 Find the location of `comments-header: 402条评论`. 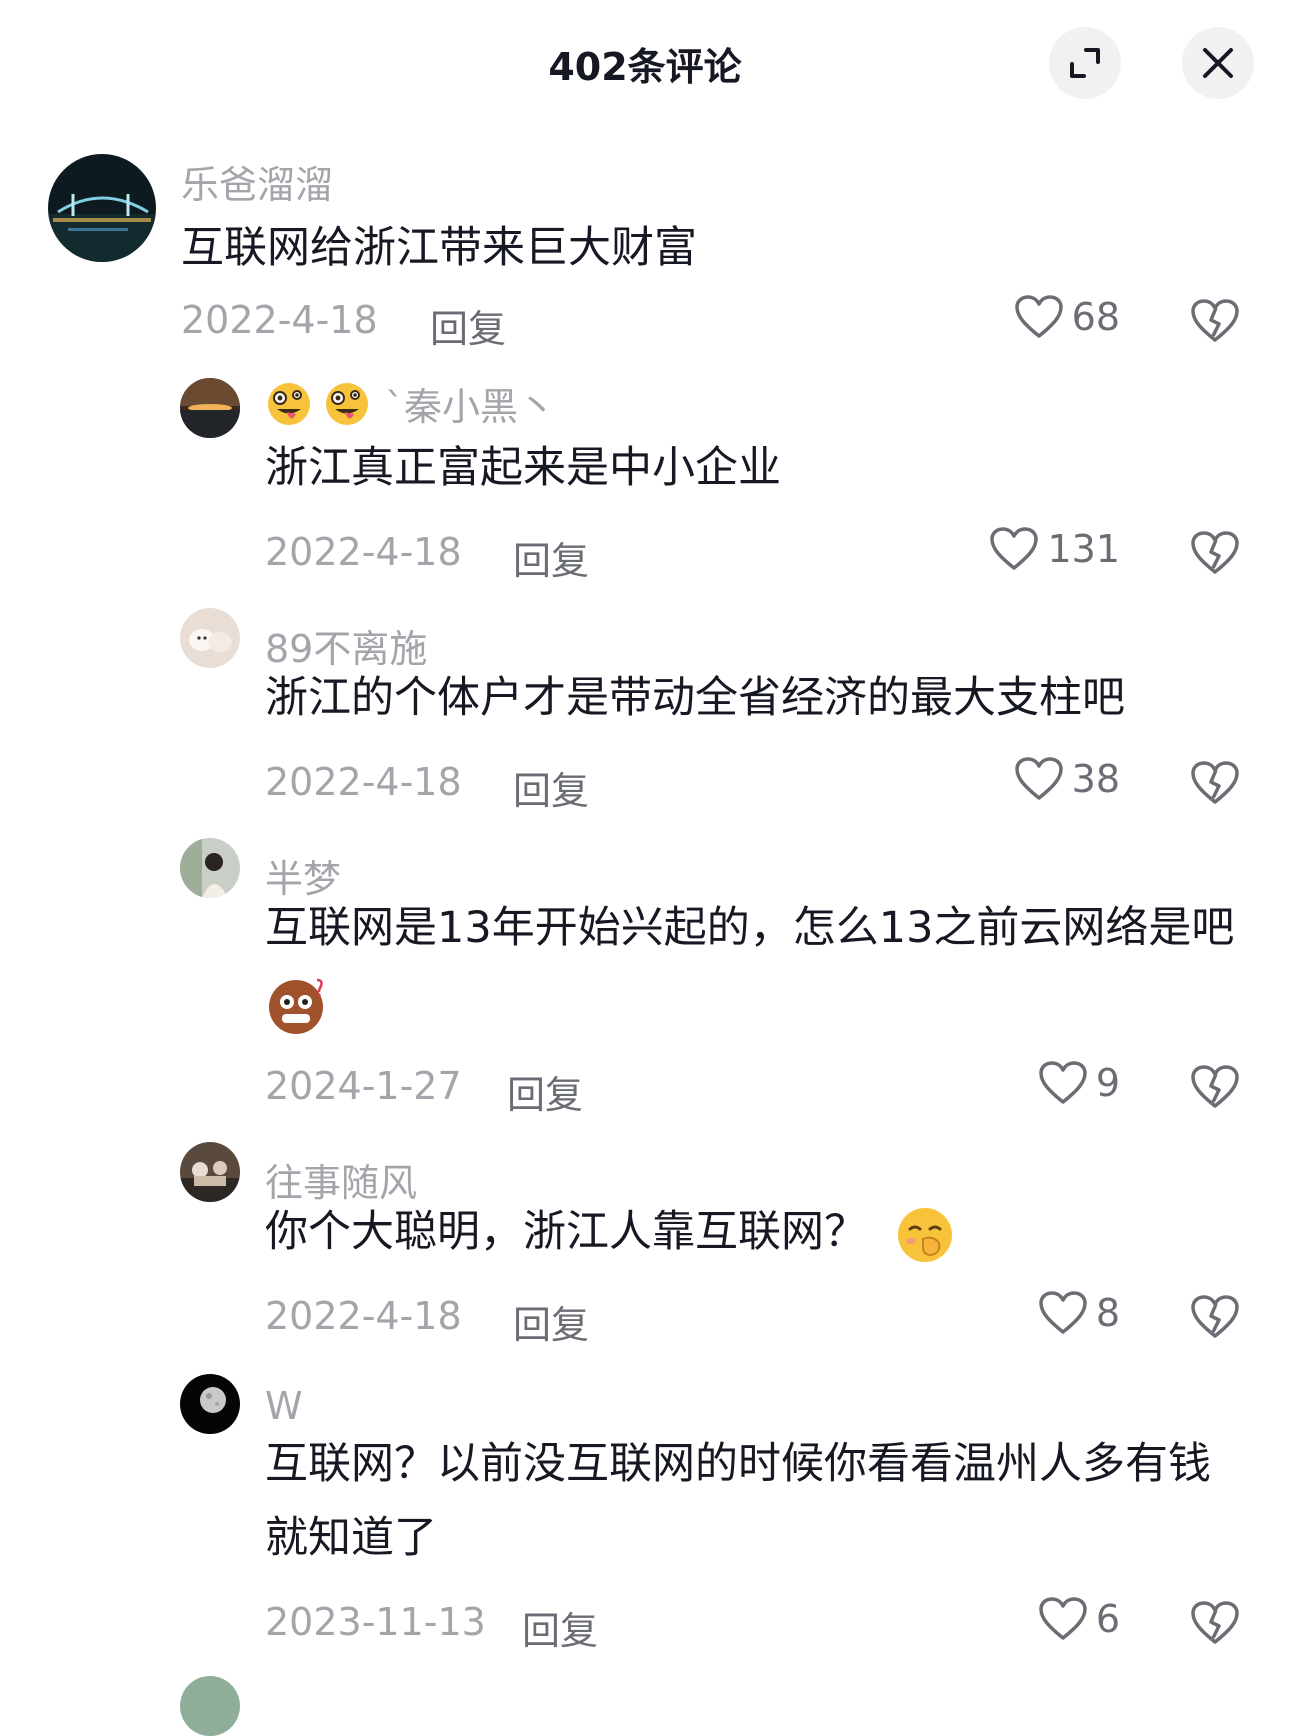

comments-header: 402条评论 is located at coordinates (645, 60).